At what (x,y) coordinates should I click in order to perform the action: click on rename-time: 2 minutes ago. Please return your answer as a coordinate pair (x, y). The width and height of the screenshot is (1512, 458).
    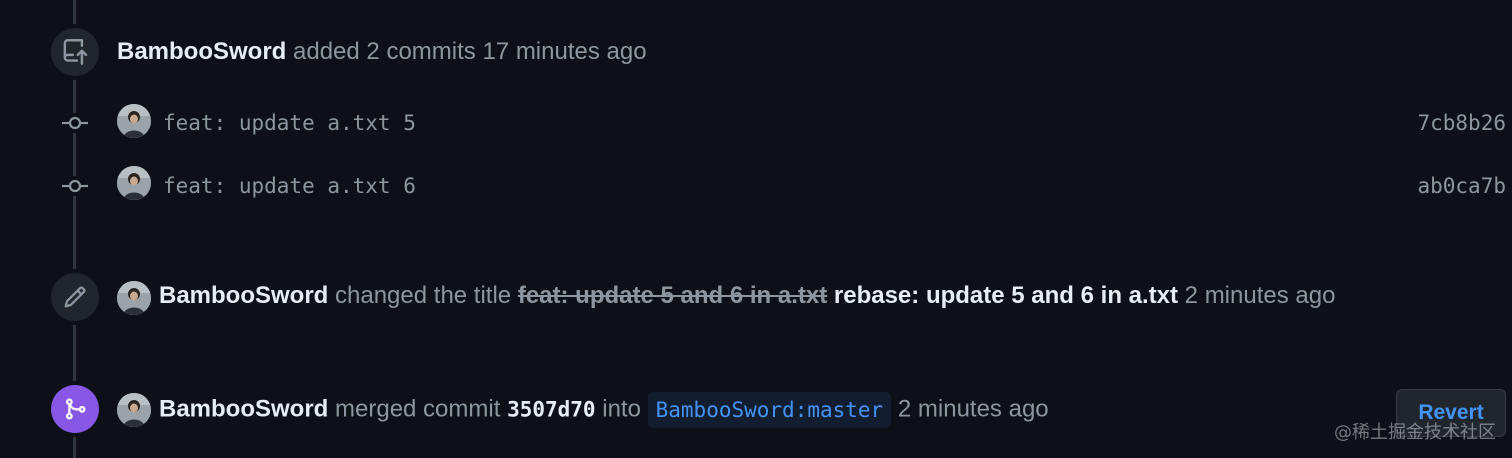
    Looking at the image, I should click on (1260, 295).